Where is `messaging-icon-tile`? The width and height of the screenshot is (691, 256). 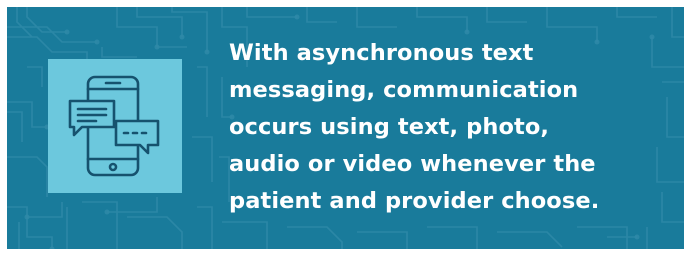 messaging-icon-tile is located at coordinates (115, 126).